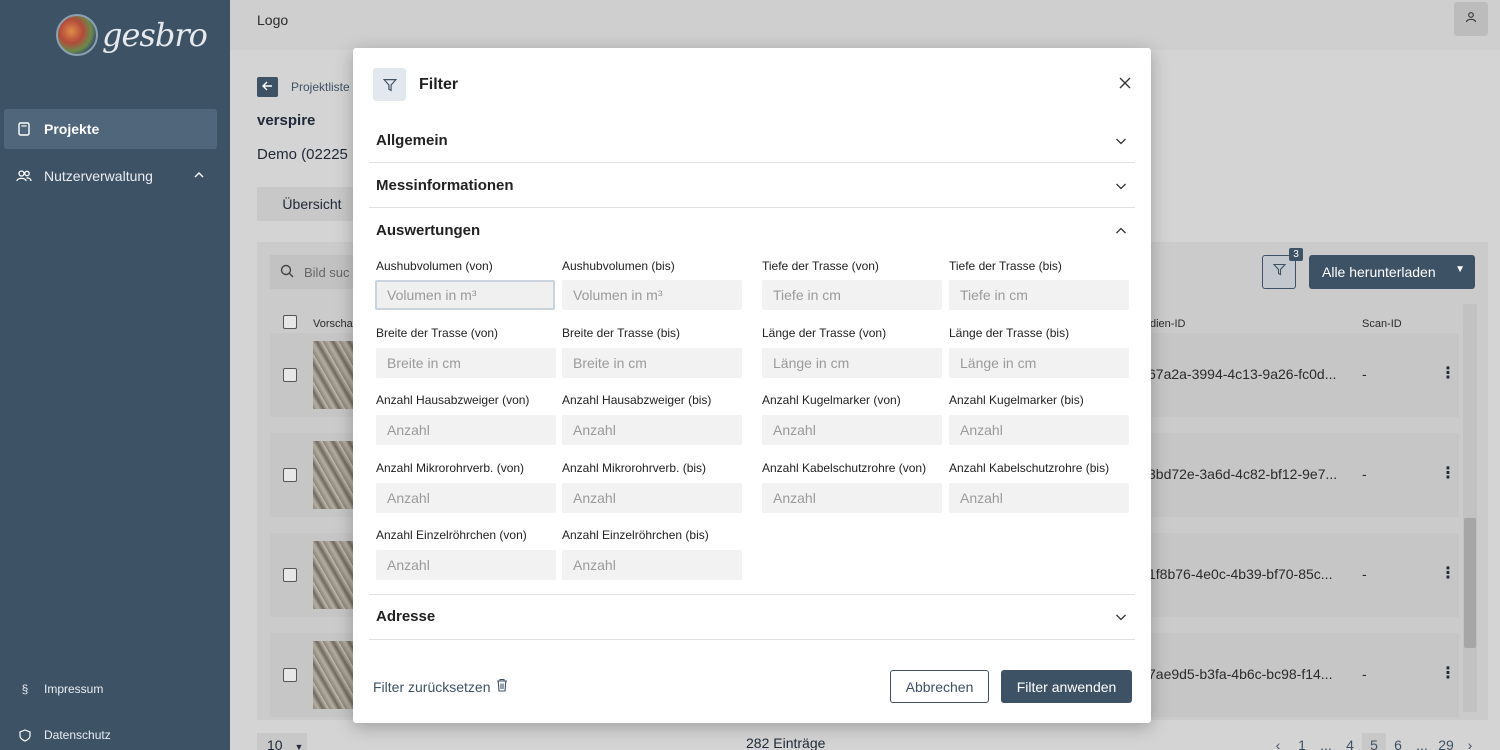  Describe the element at coordinates (24, 129) in the screenshot. I see `document-icon` at that location.